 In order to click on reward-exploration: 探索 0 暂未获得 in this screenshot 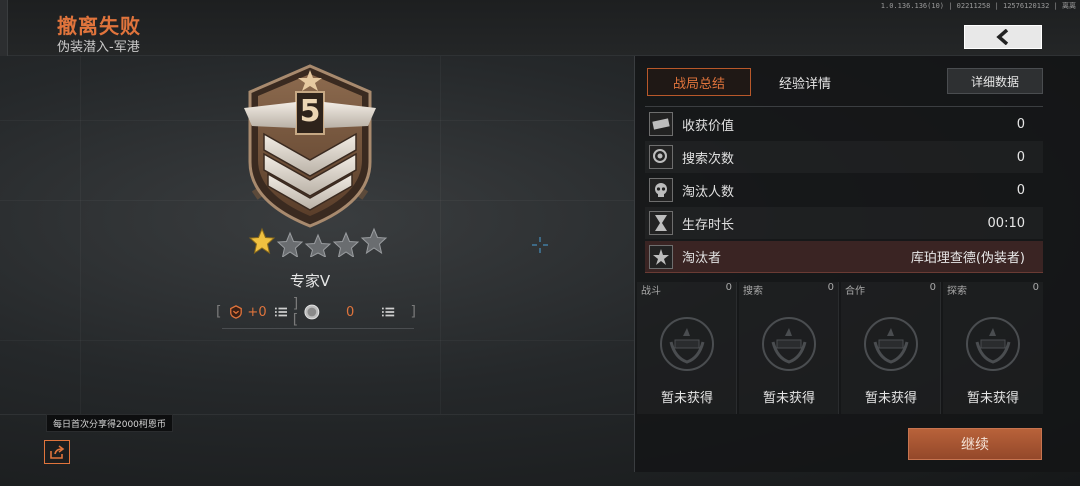, I will do `click(993, 348)`.